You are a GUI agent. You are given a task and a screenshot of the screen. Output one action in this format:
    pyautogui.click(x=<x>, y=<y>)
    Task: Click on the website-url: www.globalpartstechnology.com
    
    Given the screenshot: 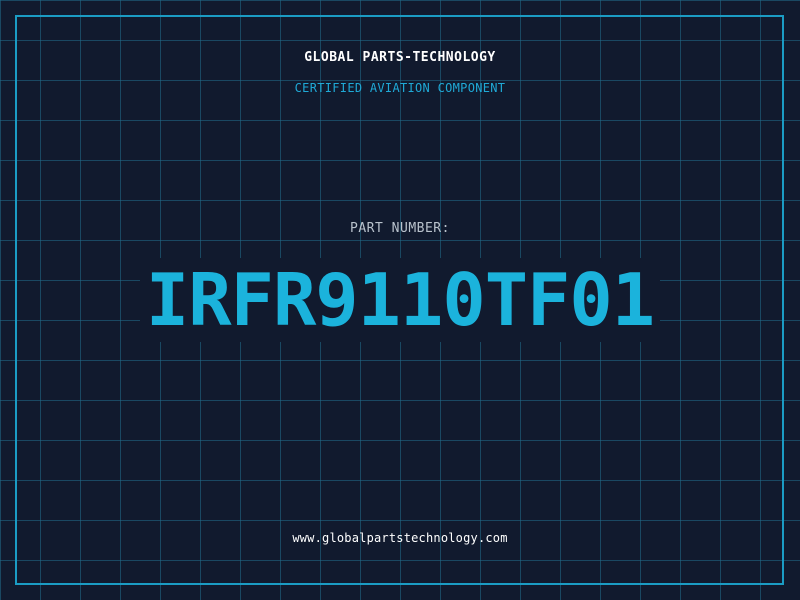 What is the action you would take?
    pyautogui.click(x=400, y=538)
    